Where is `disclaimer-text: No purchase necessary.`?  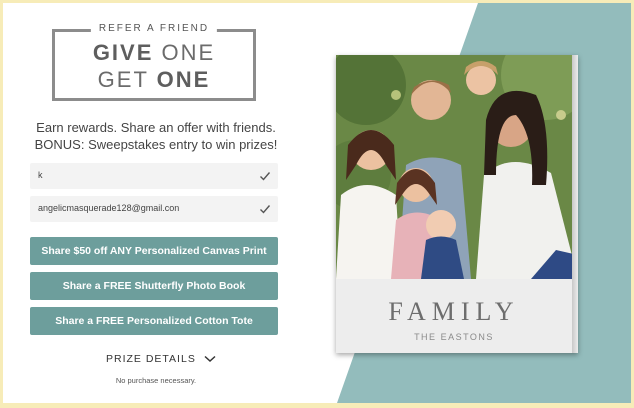
disclaimer-text: No purchase necessary. is located at coordinates (156, 380).